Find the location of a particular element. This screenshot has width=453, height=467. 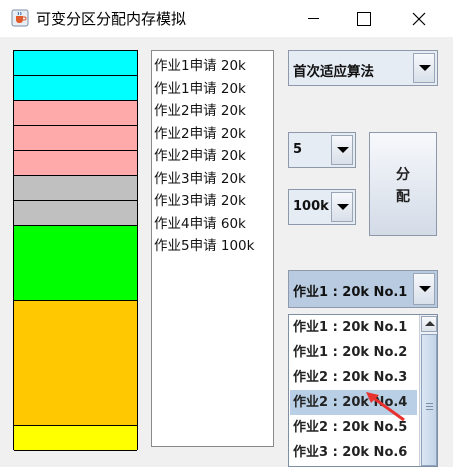

dropdown-item: 作业1 : 20k No.1 is located at coordinates (353, 327).